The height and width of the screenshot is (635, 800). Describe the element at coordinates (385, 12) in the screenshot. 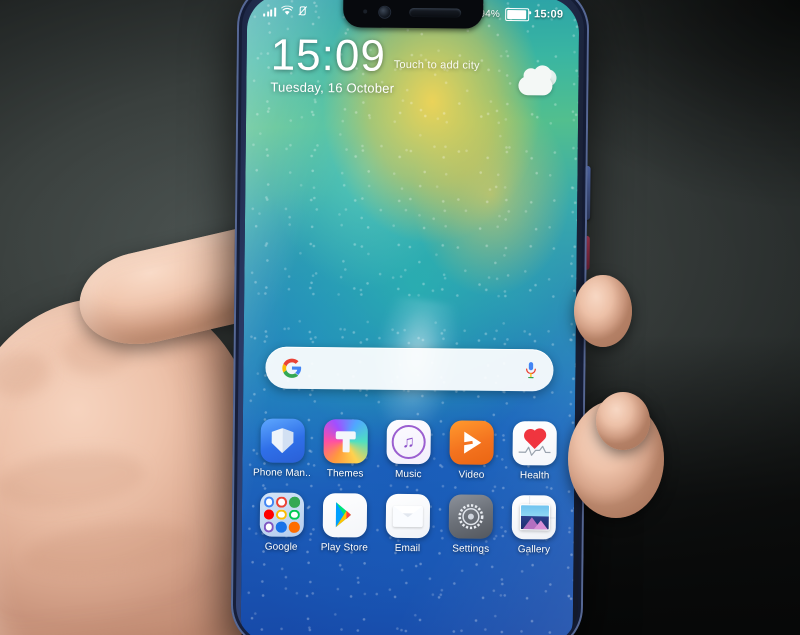

I see `front-camera-icon` at that location.